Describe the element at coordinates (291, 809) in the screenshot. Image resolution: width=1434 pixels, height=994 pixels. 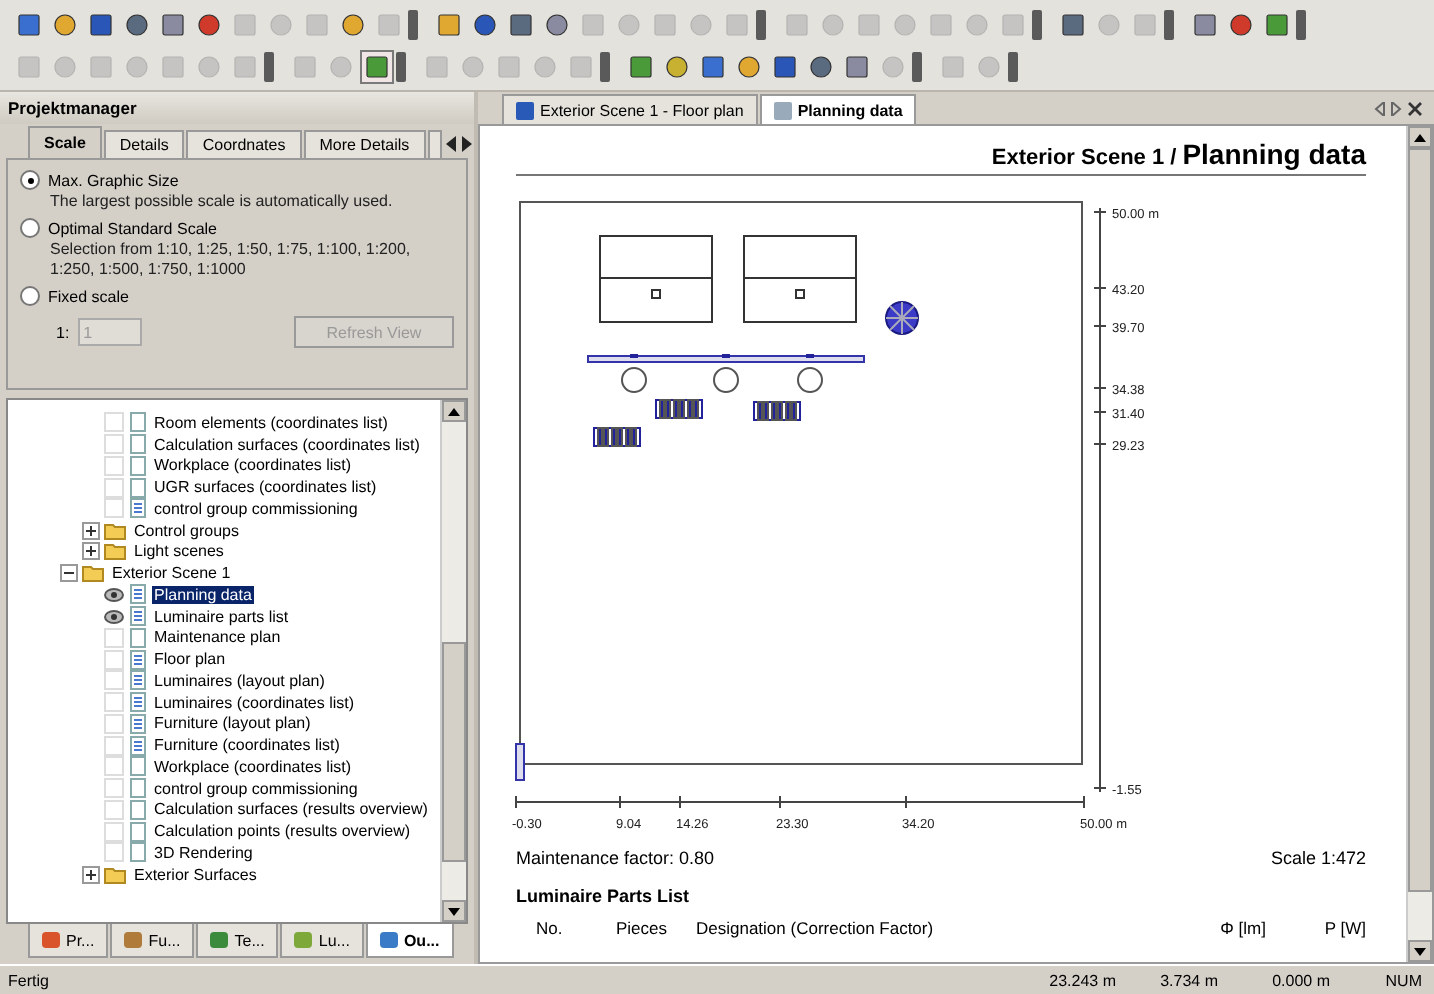
I see `tree-item: Calculation surfaces (results overview)` at that location.